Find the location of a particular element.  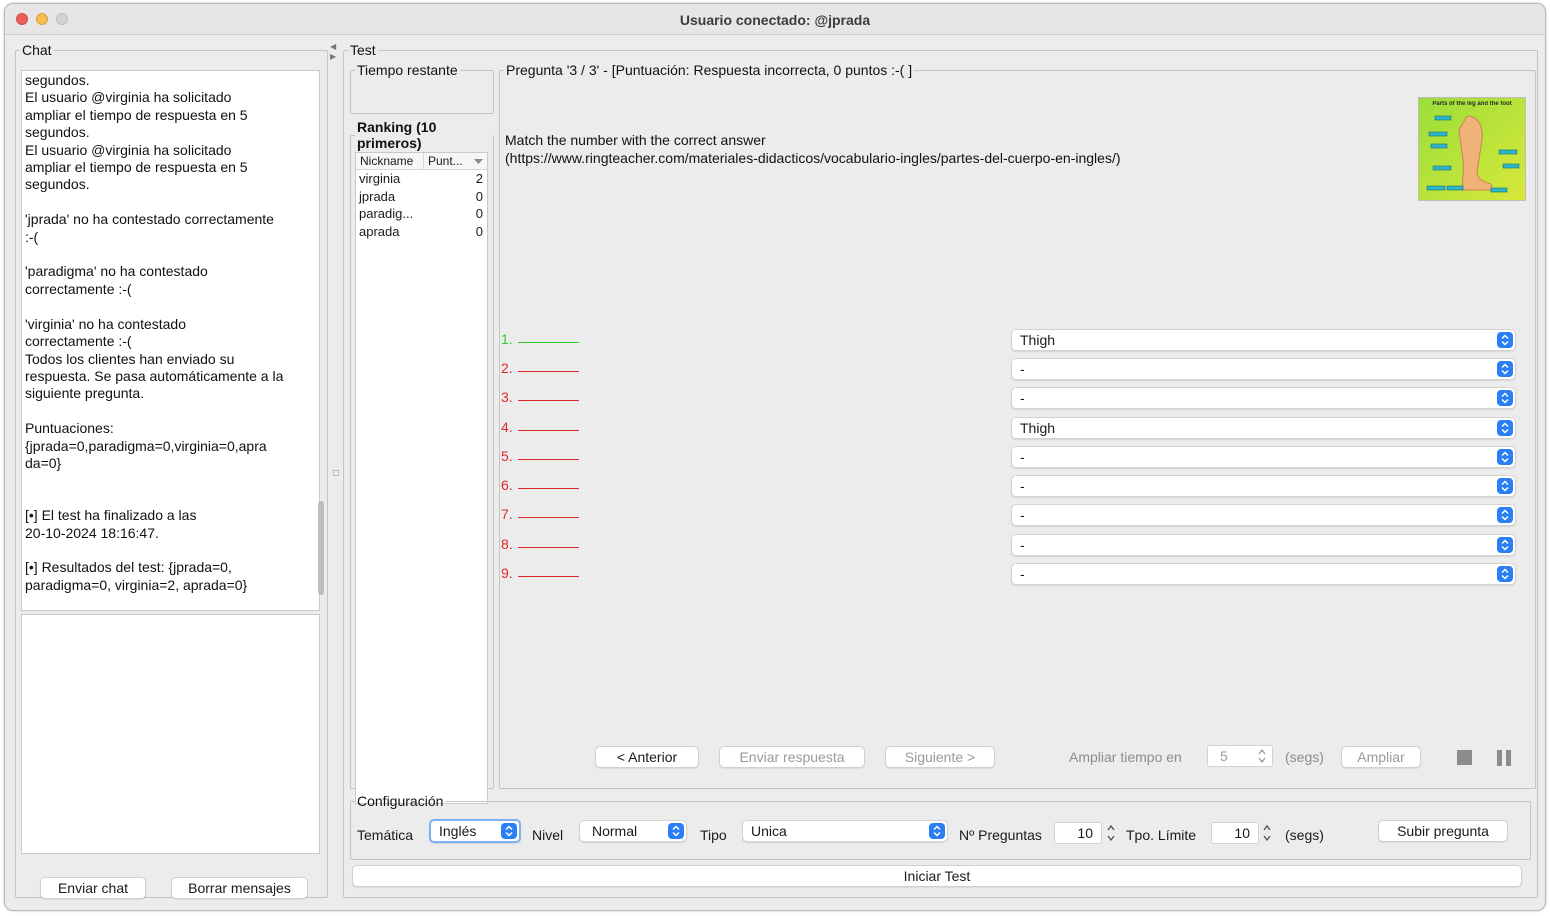

answer-number: 2. is located at coordinates (507, 368).